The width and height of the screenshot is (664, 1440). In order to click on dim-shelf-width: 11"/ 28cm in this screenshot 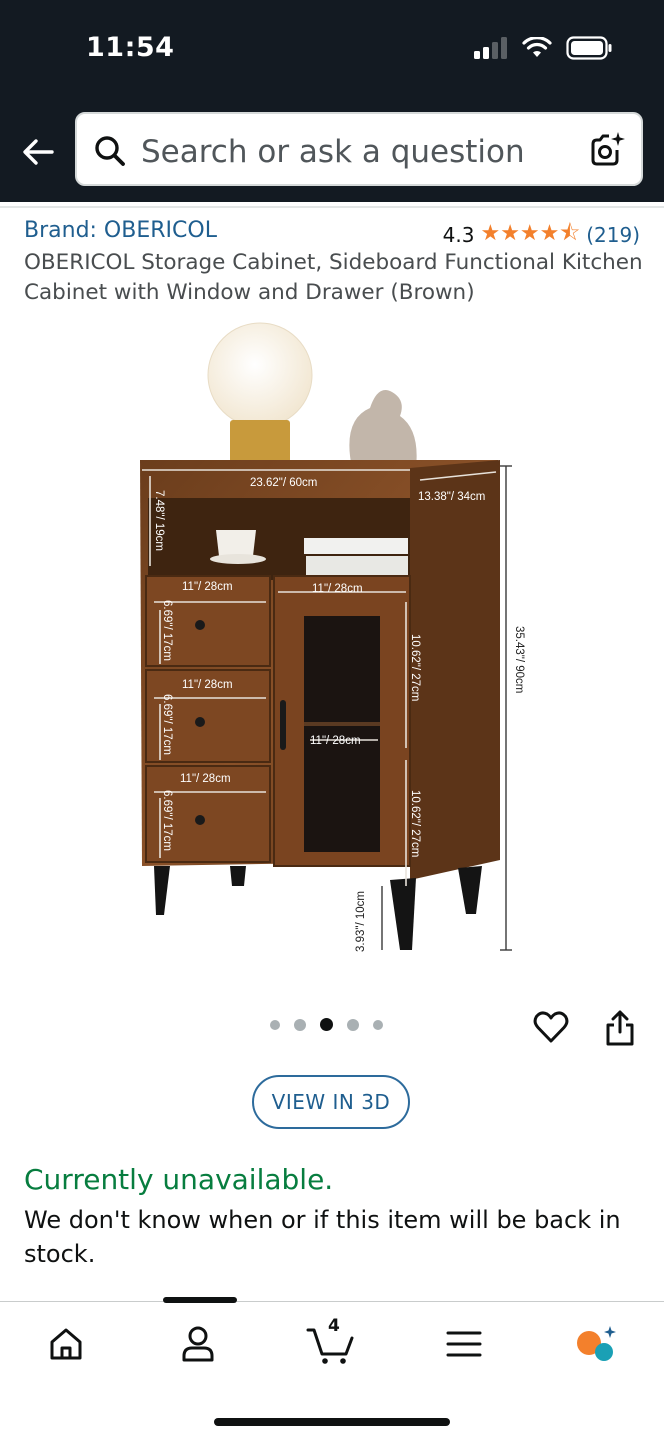, I will do `click(335, 741)`.